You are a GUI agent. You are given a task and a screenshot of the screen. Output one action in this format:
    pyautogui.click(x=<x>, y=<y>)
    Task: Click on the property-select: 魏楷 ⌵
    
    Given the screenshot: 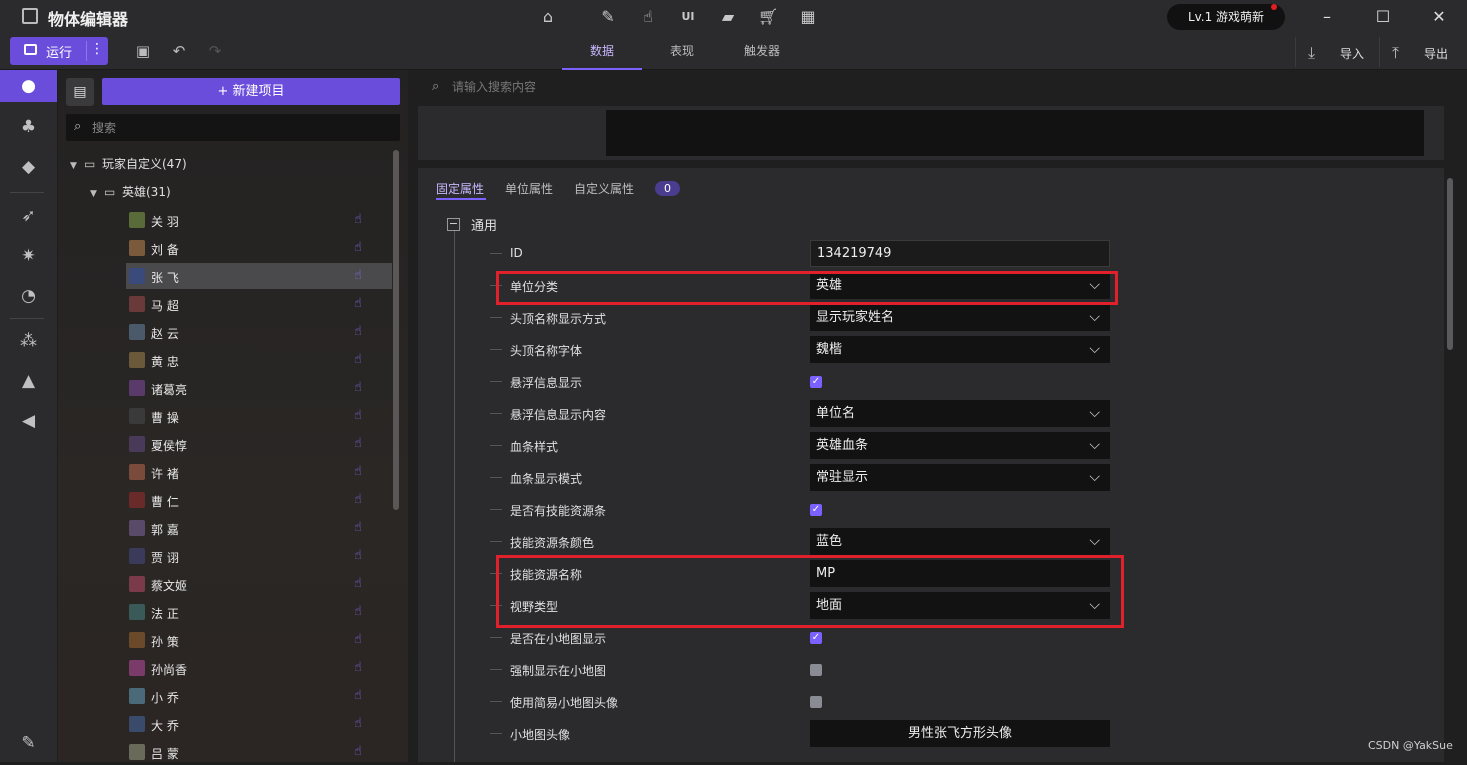 What is the action you would take?
    pyautogui.click(x=960, y=349)
    